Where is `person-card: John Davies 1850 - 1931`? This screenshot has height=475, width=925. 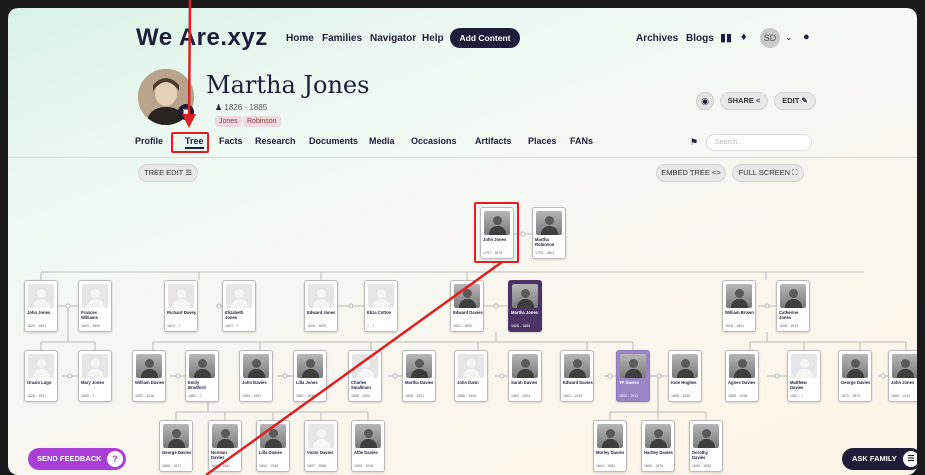 person-card: John Davies 1850 - 1931 is located at coordinates (256, 376).